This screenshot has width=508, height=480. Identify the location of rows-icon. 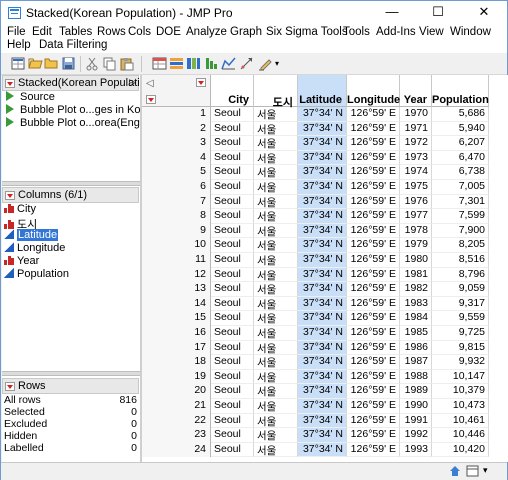
(176, 63).